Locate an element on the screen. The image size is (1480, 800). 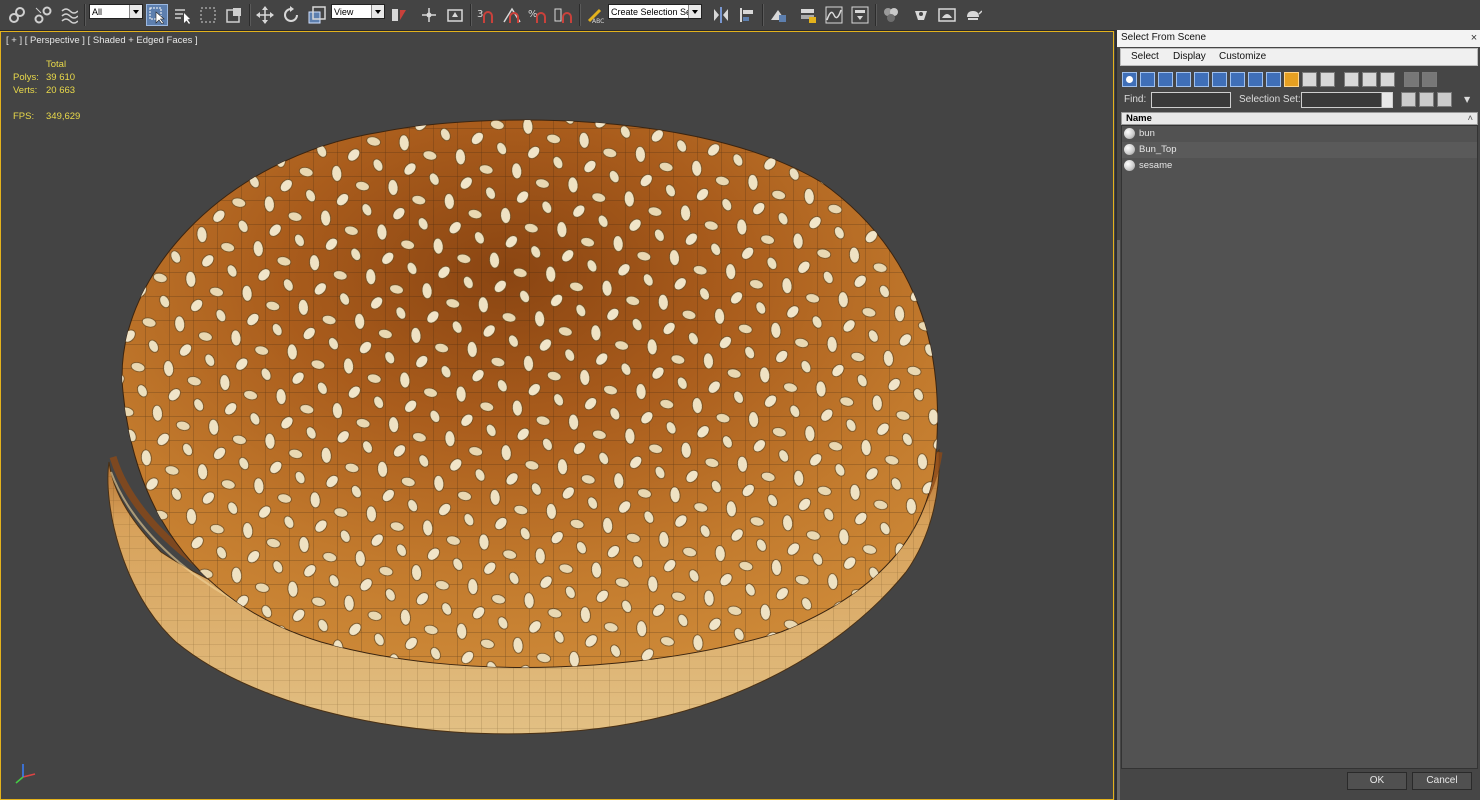
main-toolbar: All View 3 % ABC Create Selection Se is located at coordinates (740, 15).